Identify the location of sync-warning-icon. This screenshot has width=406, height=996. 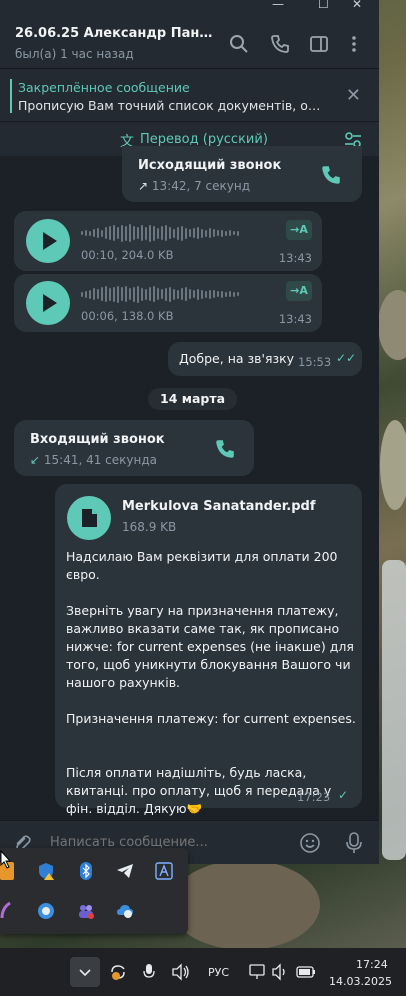
(118, 972).